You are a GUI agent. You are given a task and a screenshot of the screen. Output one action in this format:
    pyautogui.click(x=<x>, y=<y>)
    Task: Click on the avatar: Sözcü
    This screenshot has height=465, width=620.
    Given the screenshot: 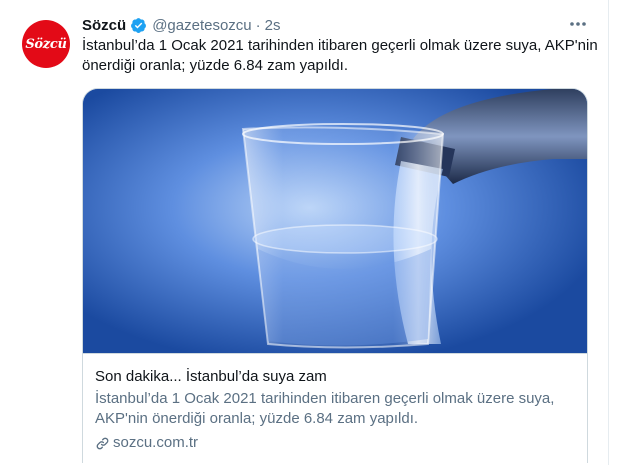 What is the action you would take?
    pyautogui.click(x=46, y=44)
    